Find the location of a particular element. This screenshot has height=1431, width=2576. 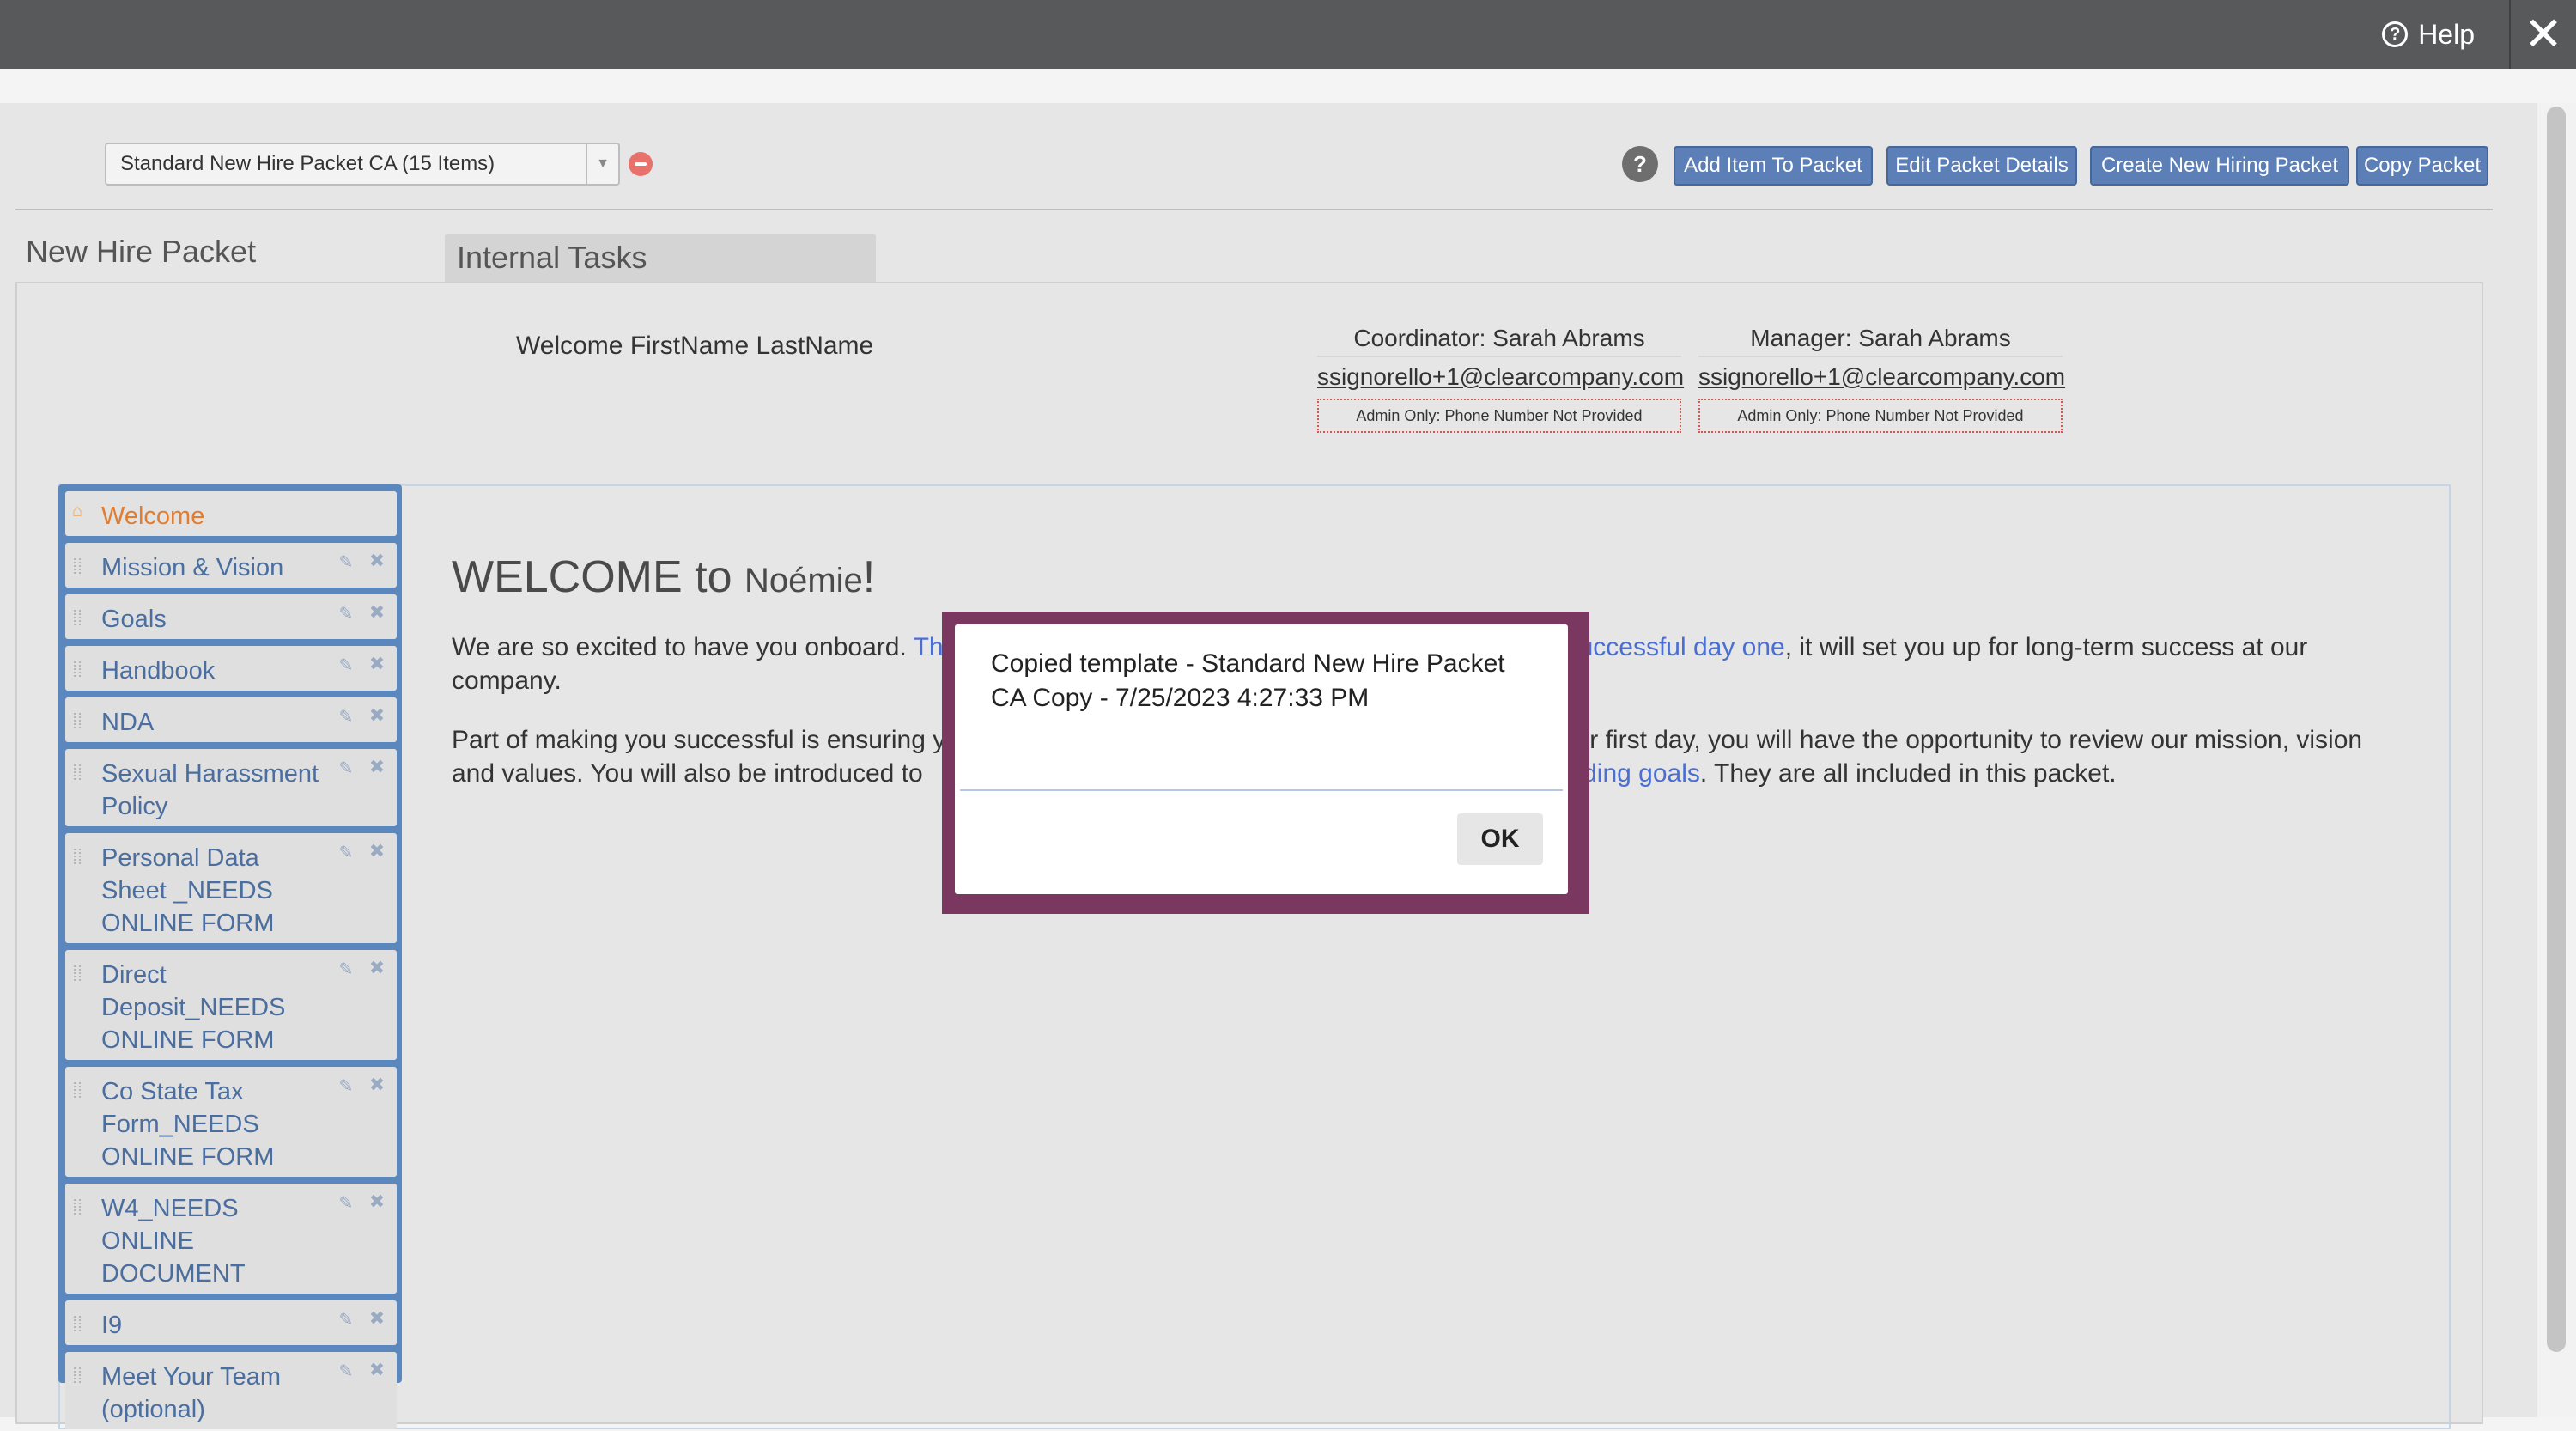

sidebar-item-label: Handbook is located at coordinates (159, 671).